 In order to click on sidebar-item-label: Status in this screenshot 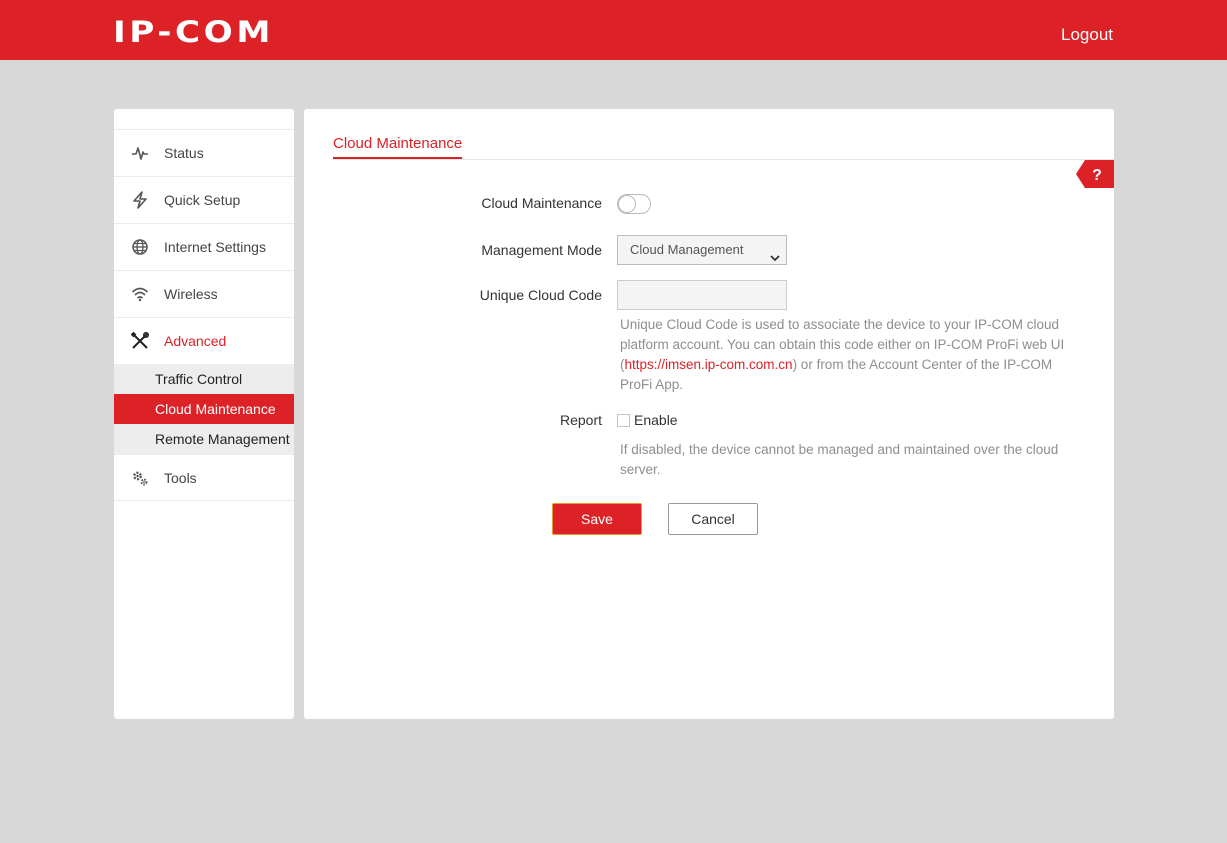, I will do `click(184, 153)`.